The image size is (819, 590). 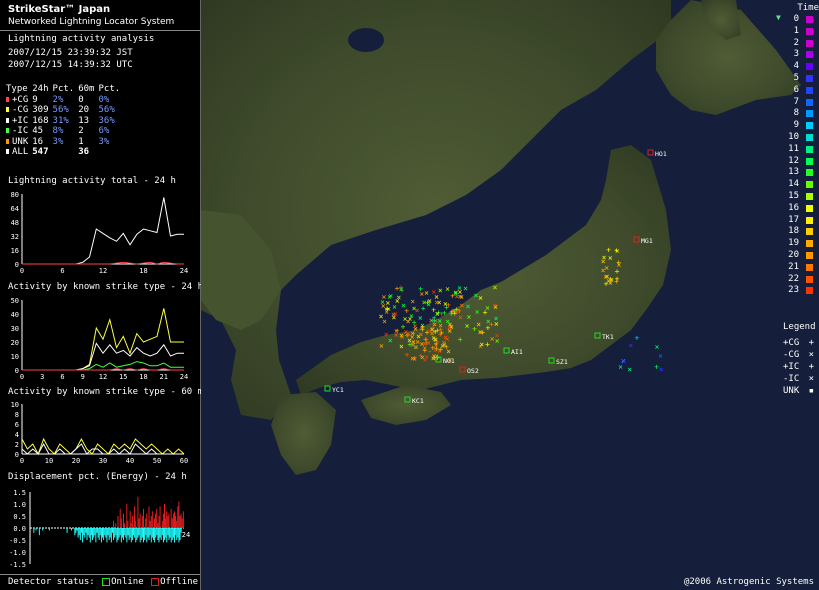 What do you see at coordinates (81, 39) in the screenshot?
I see `analysis-heading: Lightning activity analysis` at bounding box center [81, 39].